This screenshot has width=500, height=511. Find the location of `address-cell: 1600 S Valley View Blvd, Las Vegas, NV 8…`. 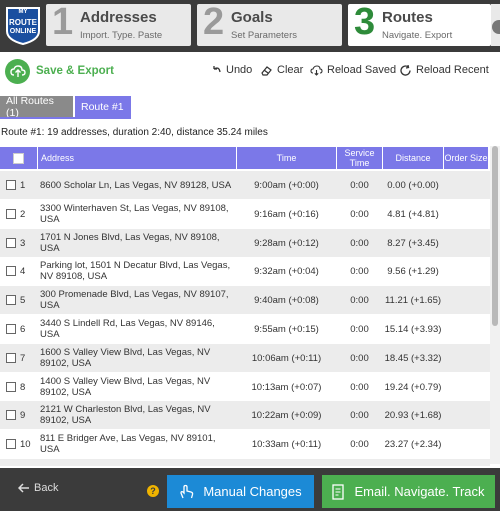

address-cell: 1600 S Valley View Blvd, Las Vegas, NV 8… is located at coordinates (125, 358).